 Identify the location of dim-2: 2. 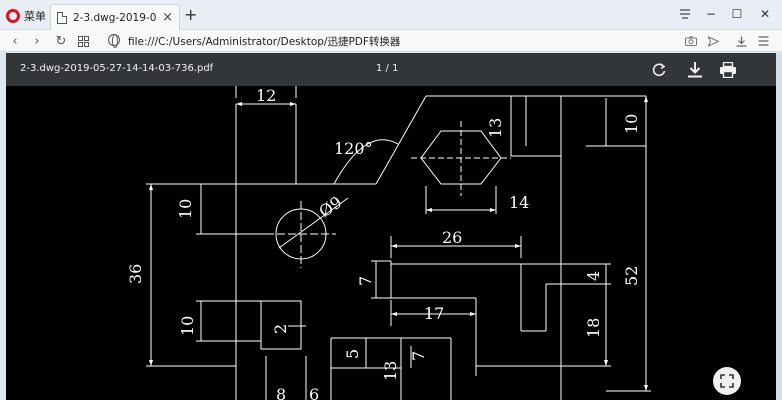
(280, 329).